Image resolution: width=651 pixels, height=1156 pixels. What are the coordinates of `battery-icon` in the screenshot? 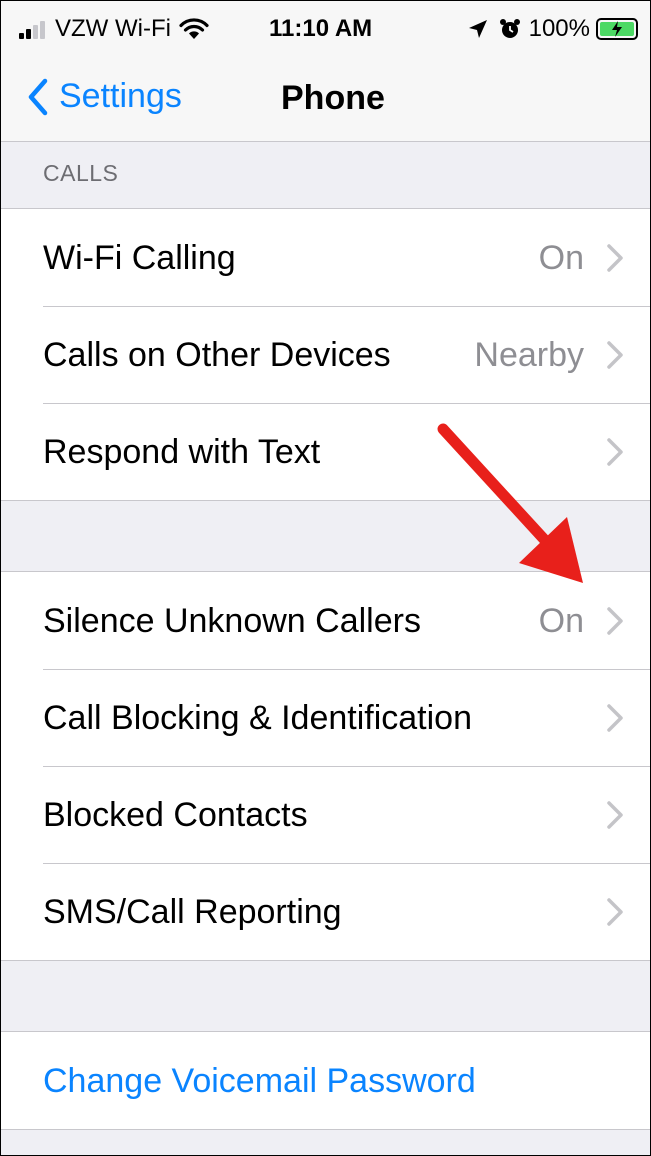 It's located at (617, 29).